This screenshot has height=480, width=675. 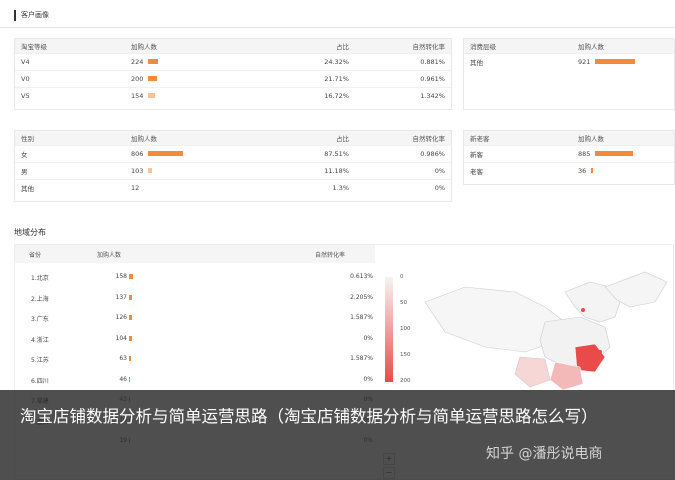 I want to click on province-rate: 0.613%, so click(x=361, y=276).